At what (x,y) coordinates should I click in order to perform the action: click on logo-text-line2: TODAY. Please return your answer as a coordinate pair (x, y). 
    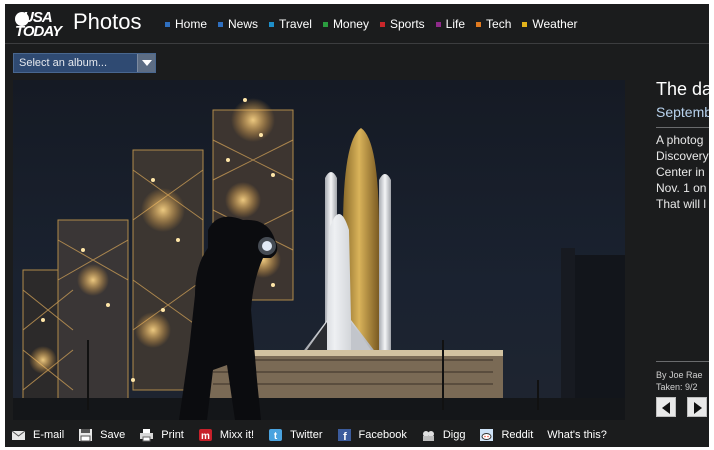
    Looking at the image, I should click on (38, 31).